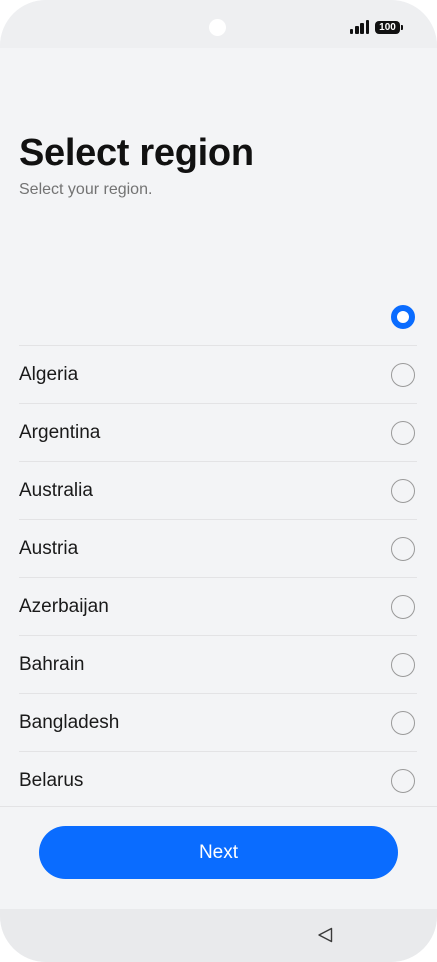 Image resolution: width=437 pixels, height=962 pixels. What do you see at coordinates (218, 852) in the screenshot?
I see `next-button: Next` at bounding box center [218, 852].